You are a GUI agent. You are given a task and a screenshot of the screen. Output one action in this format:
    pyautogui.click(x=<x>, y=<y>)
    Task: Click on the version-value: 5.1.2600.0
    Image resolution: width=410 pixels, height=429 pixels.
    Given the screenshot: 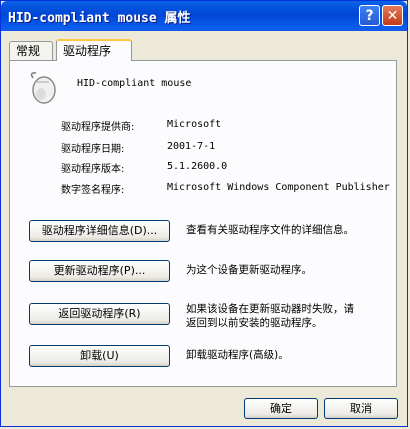 What is the action you would take?
    pyautogui.click(x=197, y=166)
    